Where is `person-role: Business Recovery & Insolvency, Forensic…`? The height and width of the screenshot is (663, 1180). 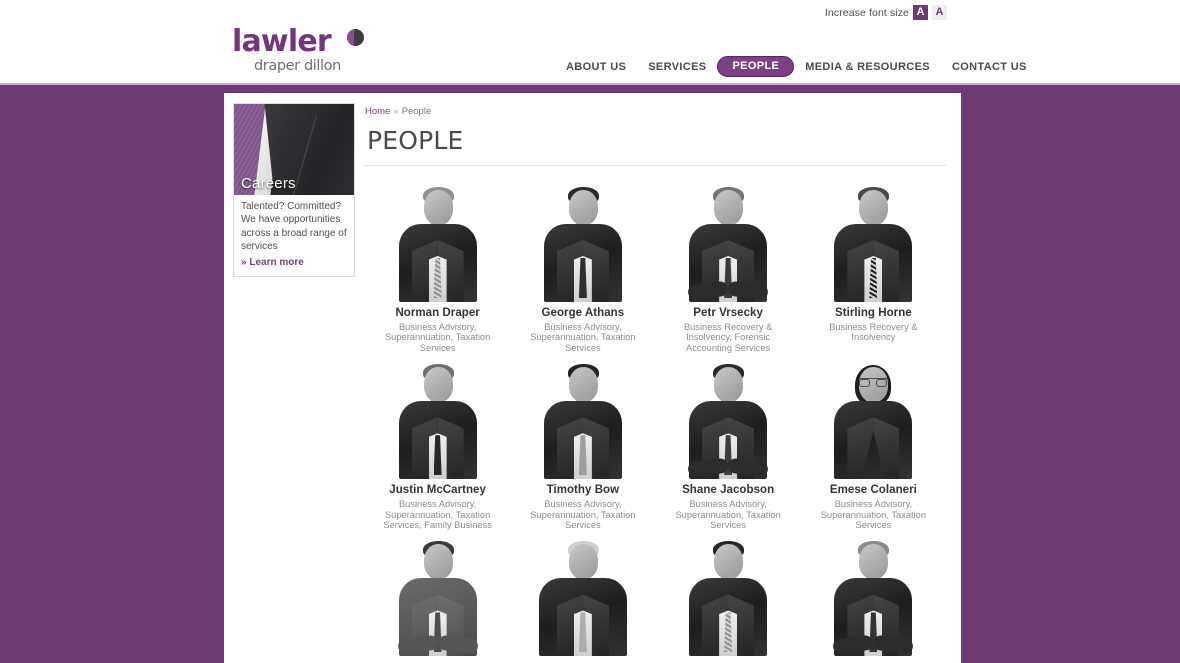 person-role: Business Recovery & Insolvency, Forensic… is located at coordinates (728, 337).